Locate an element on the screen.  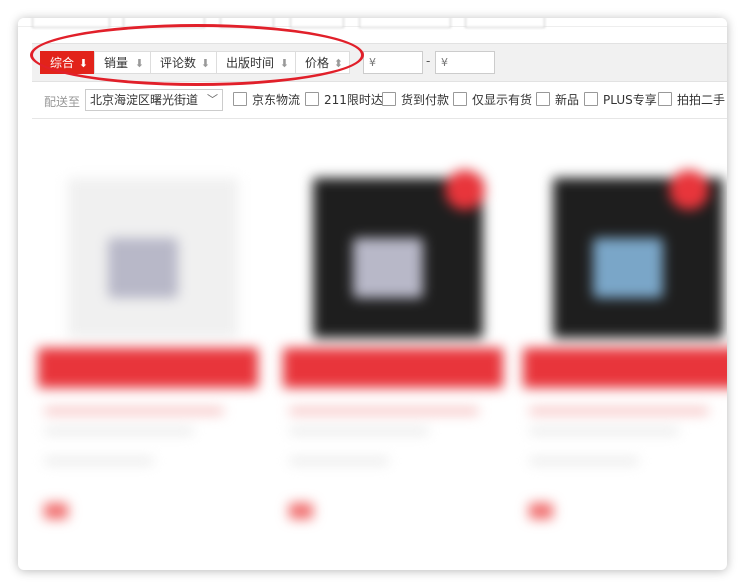
checkbox-label: 拍拍二手 is located at coordinates (701, 100).